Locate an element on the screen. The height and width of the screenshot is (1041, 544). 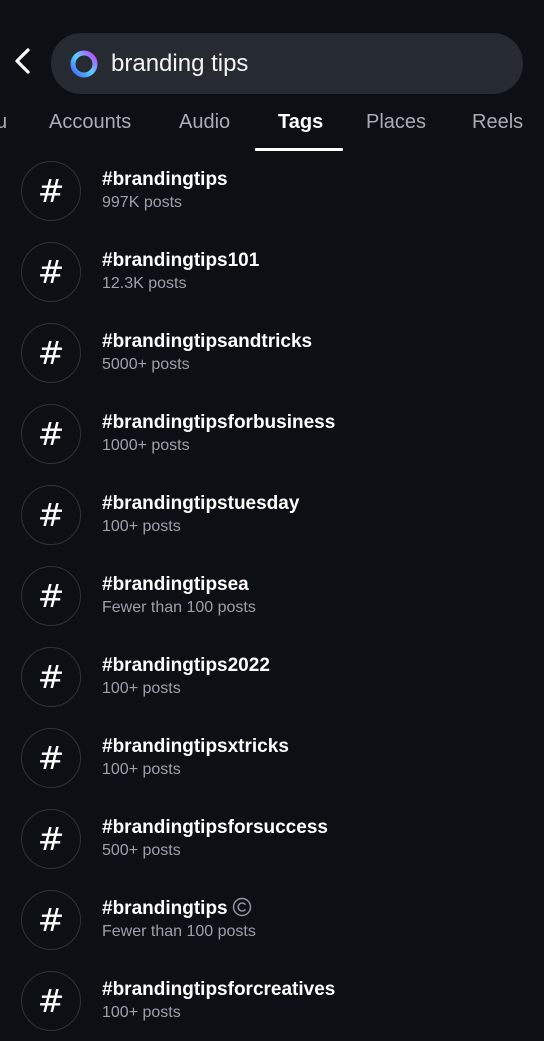
top-bar is located at coordinates (272, 50).